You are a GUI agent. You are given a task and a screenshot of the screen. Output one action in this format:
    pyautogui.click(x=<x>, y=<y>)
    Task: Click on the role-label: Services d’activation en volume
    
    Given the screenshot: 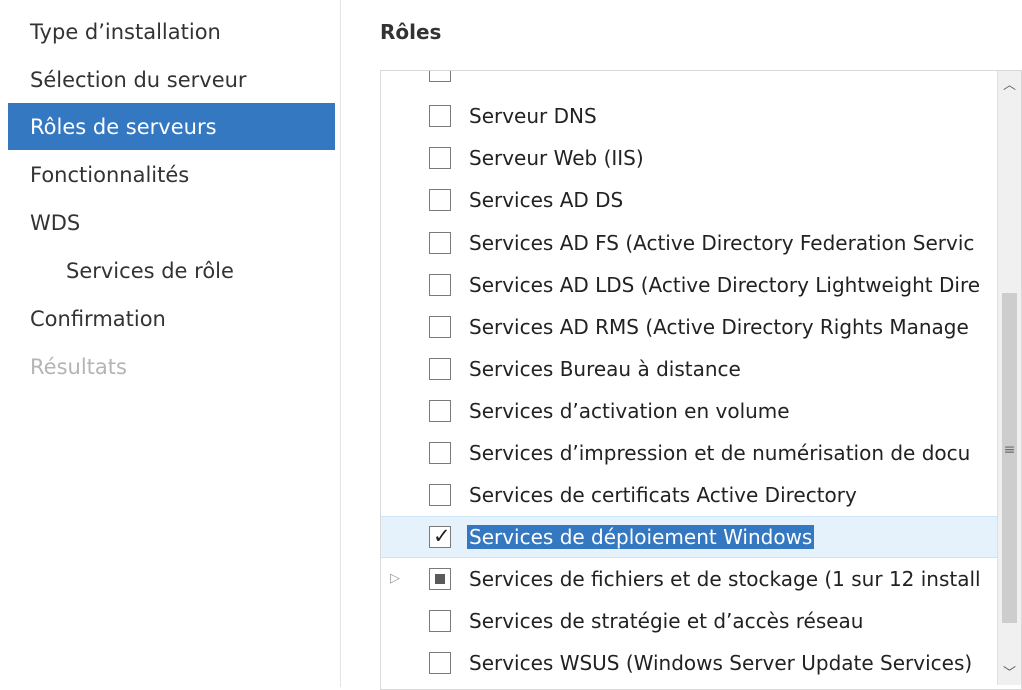 What is the action you would take?
    pyautogui.click(x=629, y=411)
    